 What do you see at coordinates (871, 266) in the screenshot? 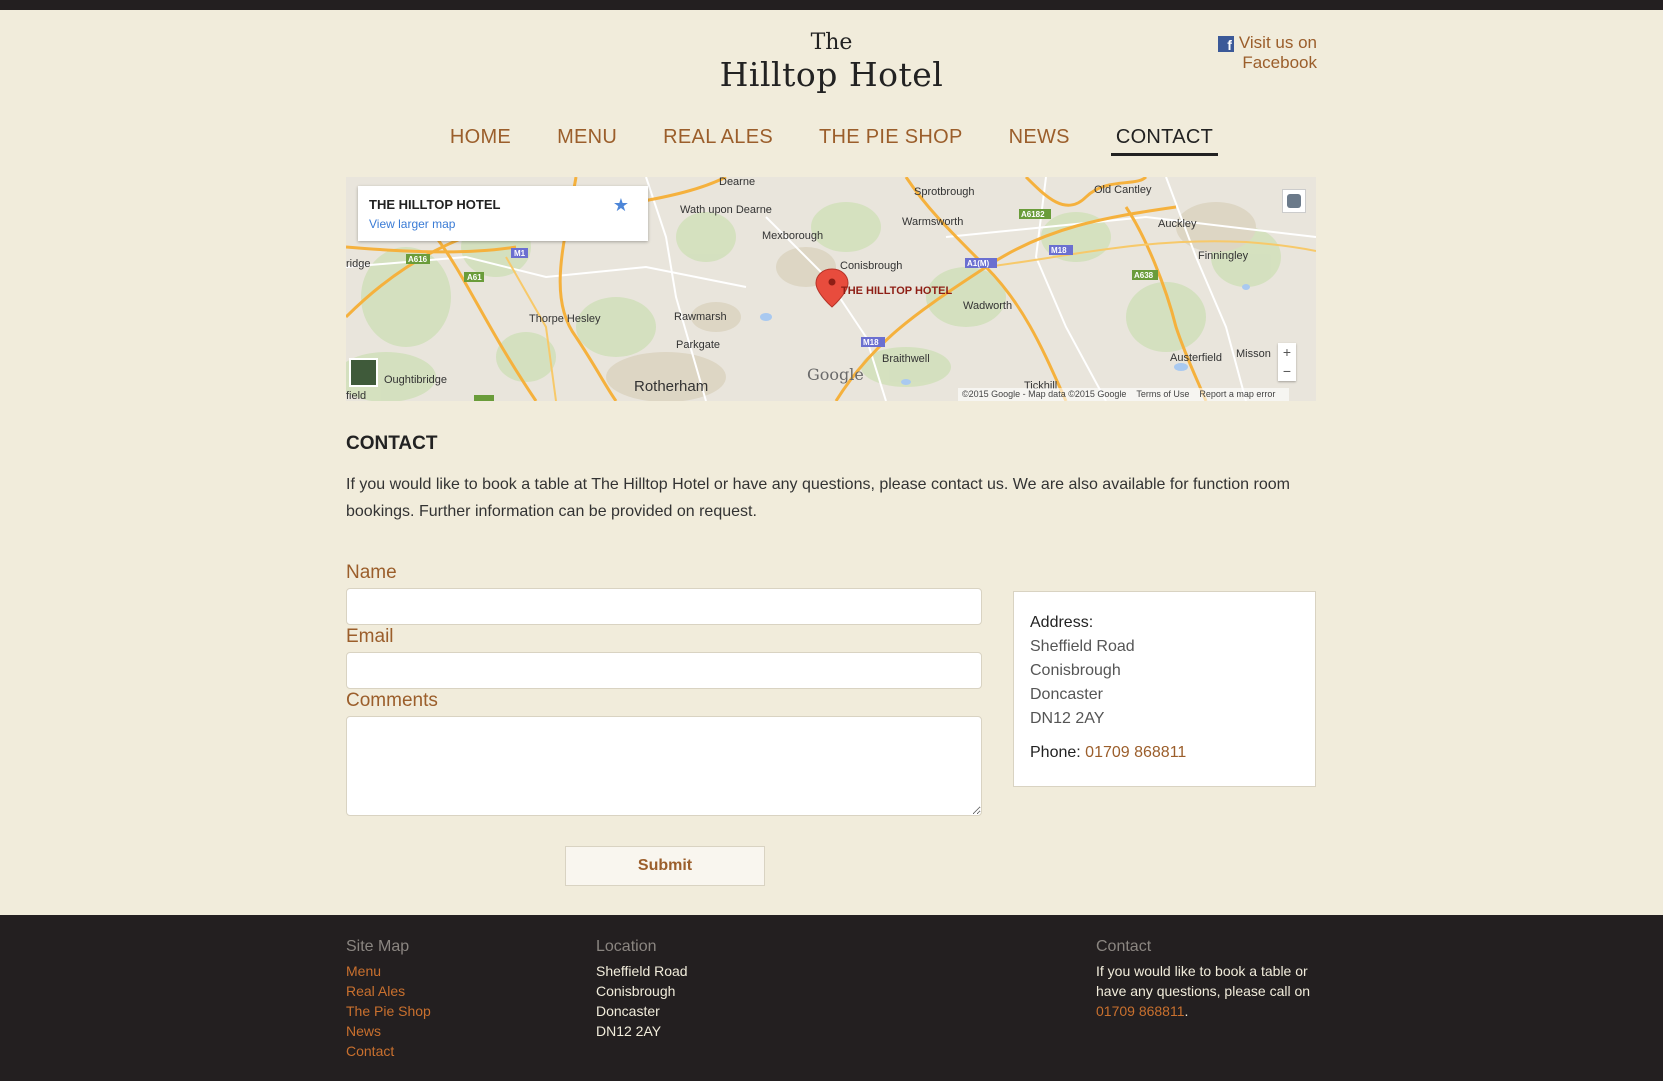
I see `place-label: Conisbrough` at bounding box center [871, 266].